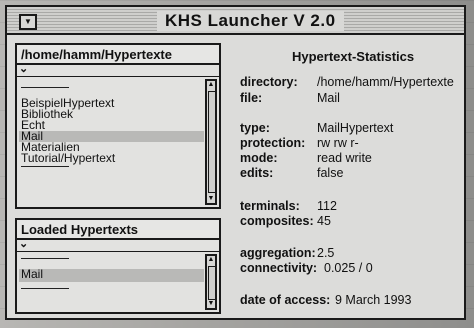 This screenshot has height=328, width=474. Describe the element at coordinates (285, 300) in the screenshot. I see `date-of-access-label: date of access:` at that location.